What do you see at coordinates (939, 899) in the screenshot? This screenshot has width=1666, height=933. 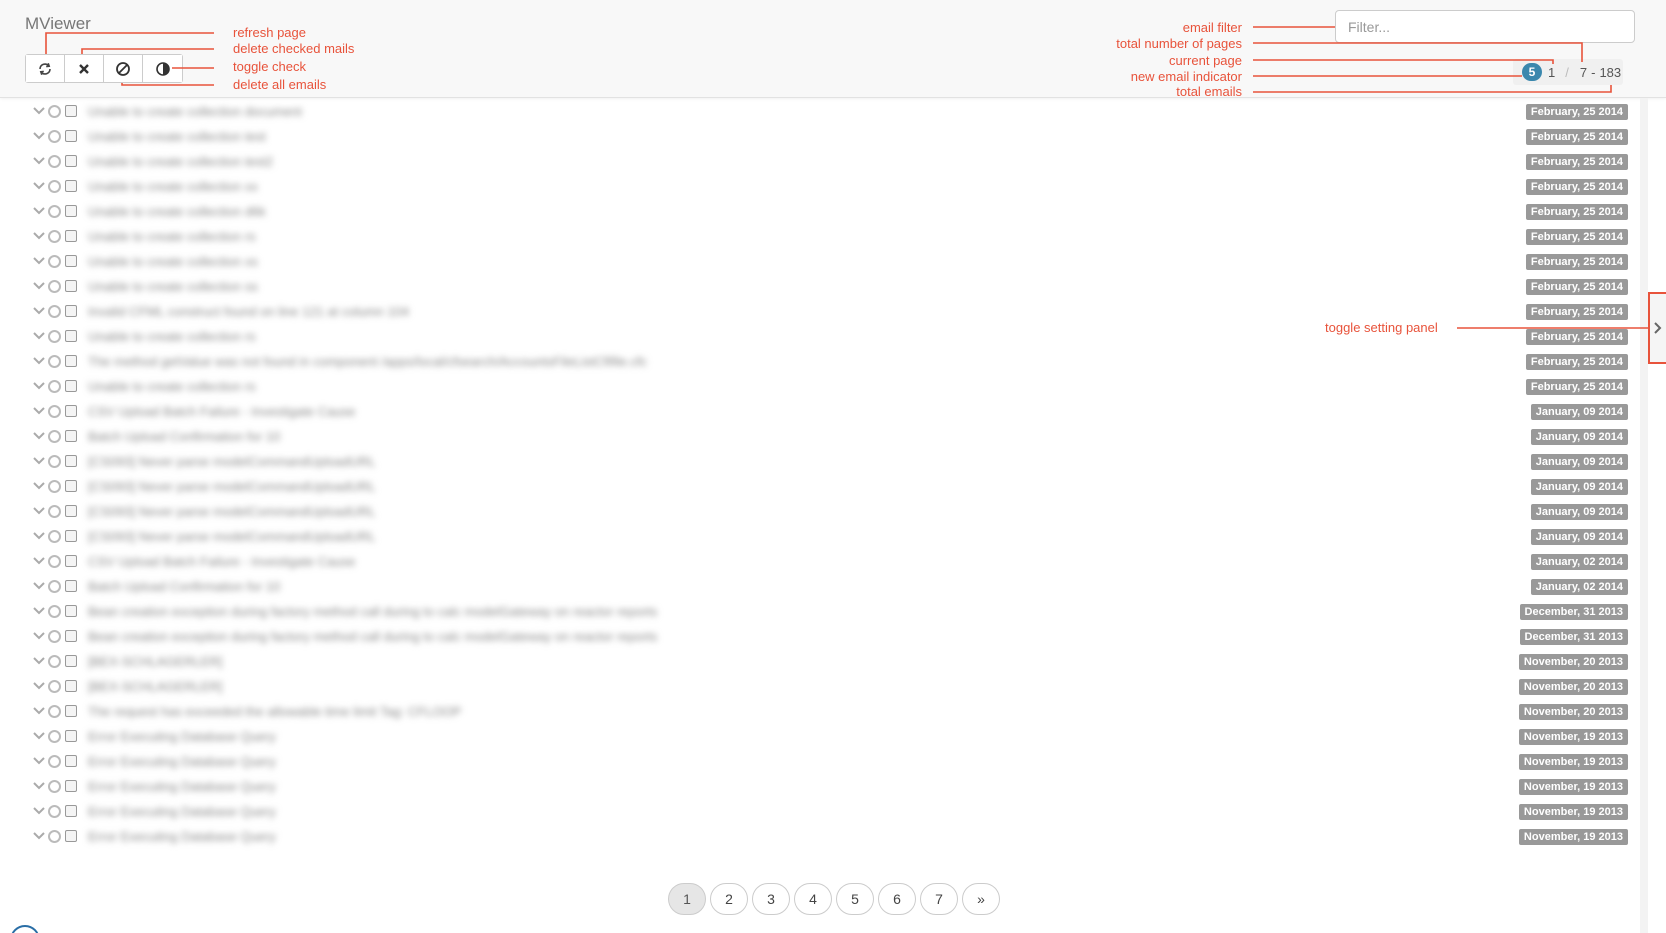 I see `page-button: 7` at bounding box center [939, 899].